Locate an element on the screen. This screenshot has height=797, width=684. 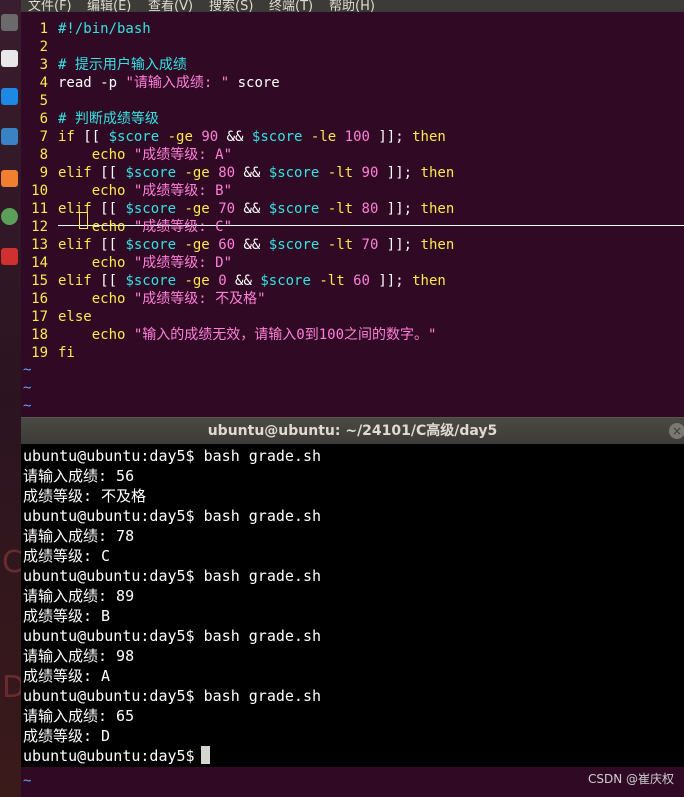
wallpaper-decoration: C is located at coordinates (12, 562).